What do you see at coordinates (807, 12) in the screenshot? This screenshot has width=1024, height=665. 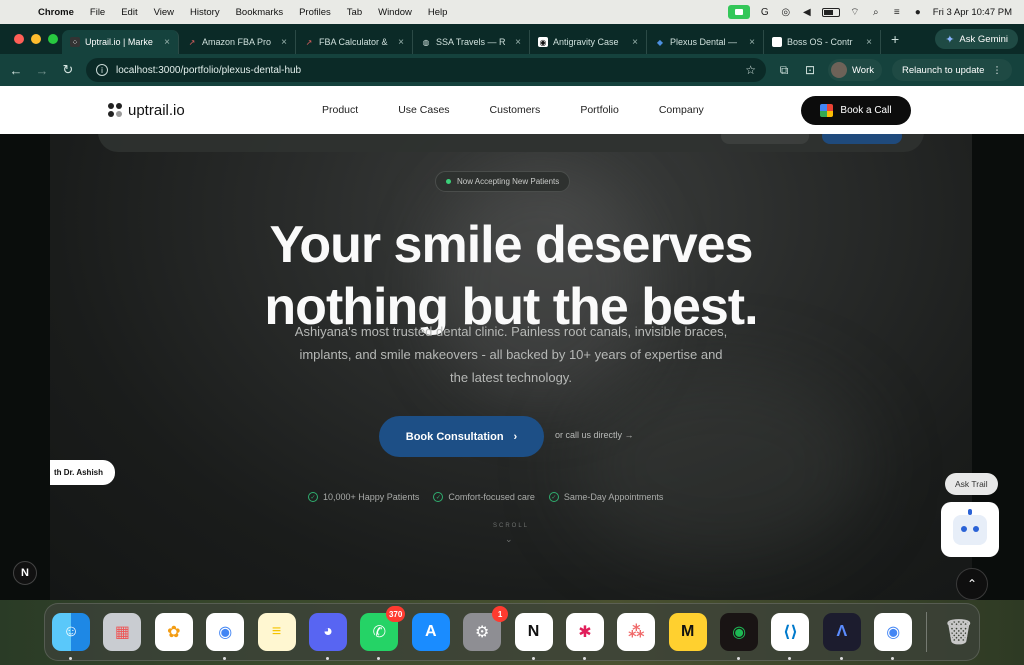 I see `volume-icon: ◀` at bounding box center [807, 12].